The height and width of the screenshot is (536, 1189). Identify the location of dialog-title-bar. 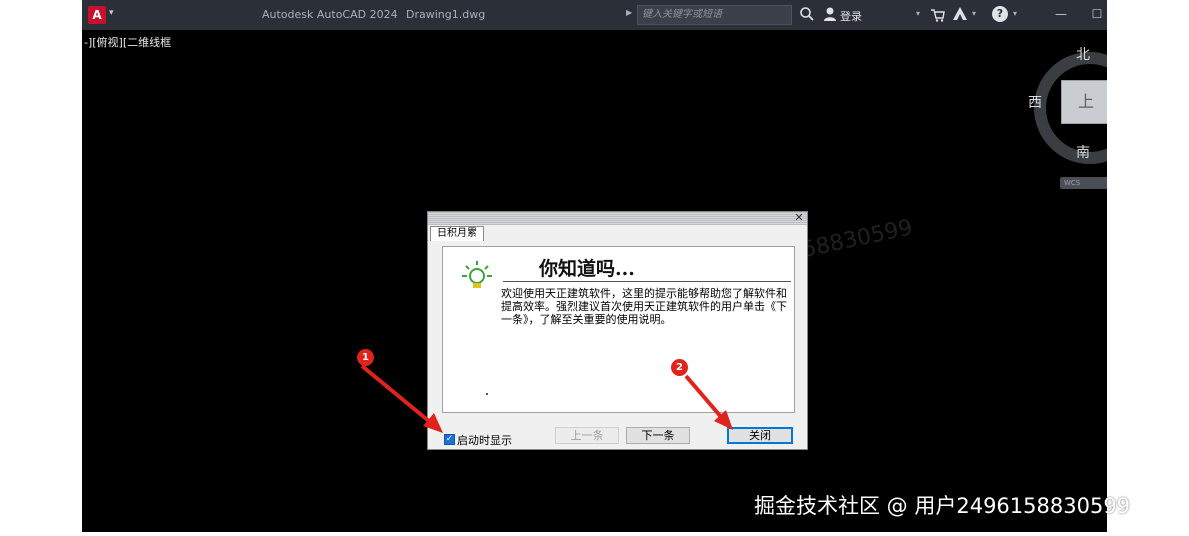
(617, 218).